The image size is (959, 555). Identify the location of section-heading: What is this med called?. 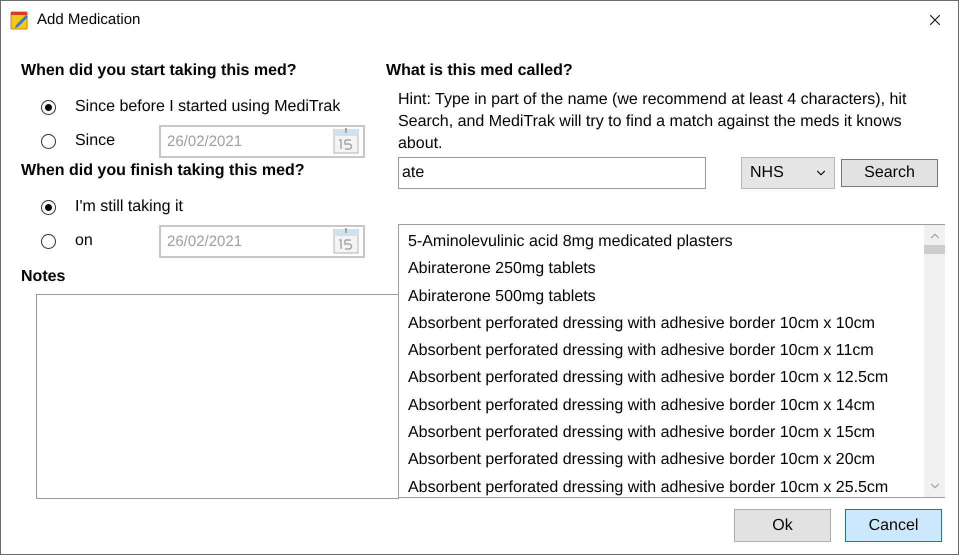
(480, 71).